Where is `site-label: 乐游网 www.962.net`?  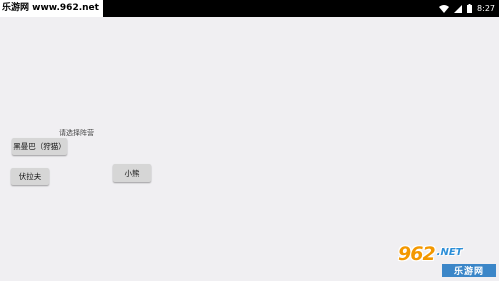
site-label: 乐游网 www.962.net is located at coordinates (51, 8).